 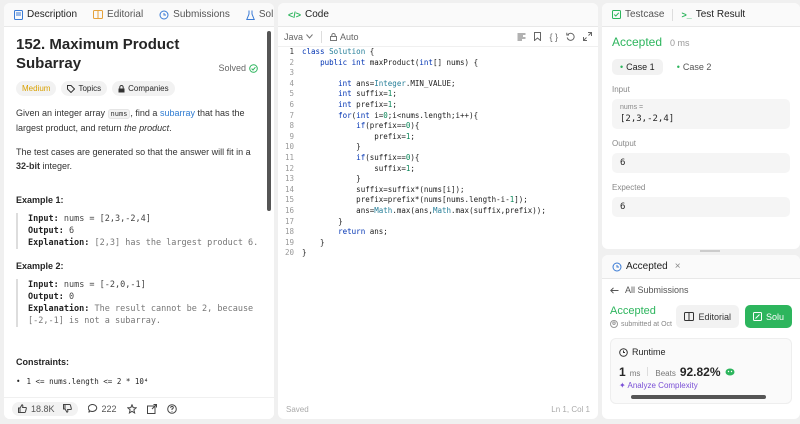 What do you see at coordinates (635, 373) in the screenshot?
I see `runtime-unit: ms` at bounding box center [635, 373].